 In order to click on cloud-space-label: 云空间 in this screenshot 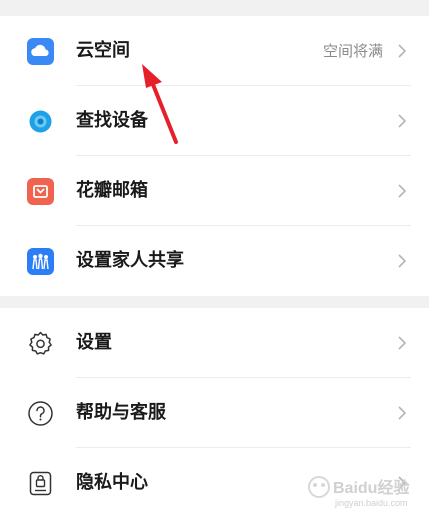, I will do `click(103, 50)`.